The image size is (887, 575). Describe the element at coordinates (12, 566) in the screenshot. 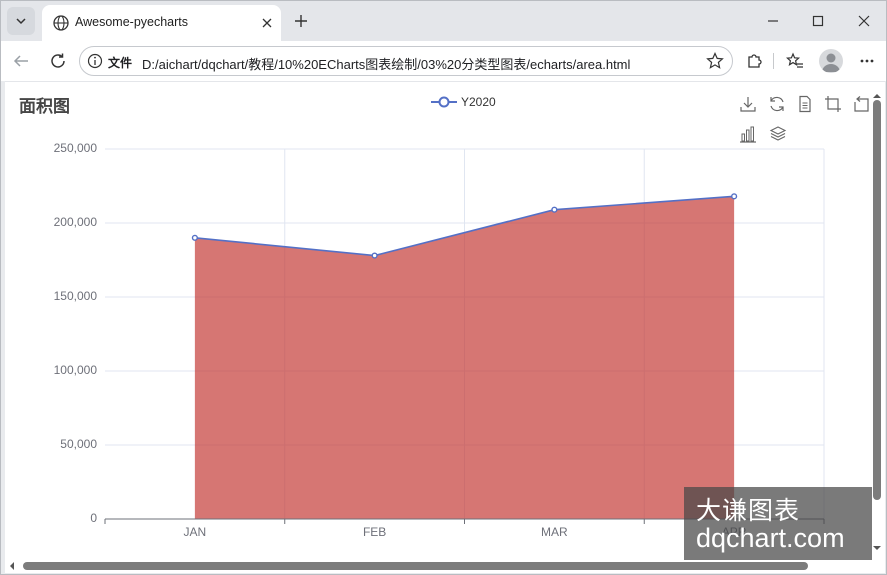

I see `scroll-left-icon` at that location.